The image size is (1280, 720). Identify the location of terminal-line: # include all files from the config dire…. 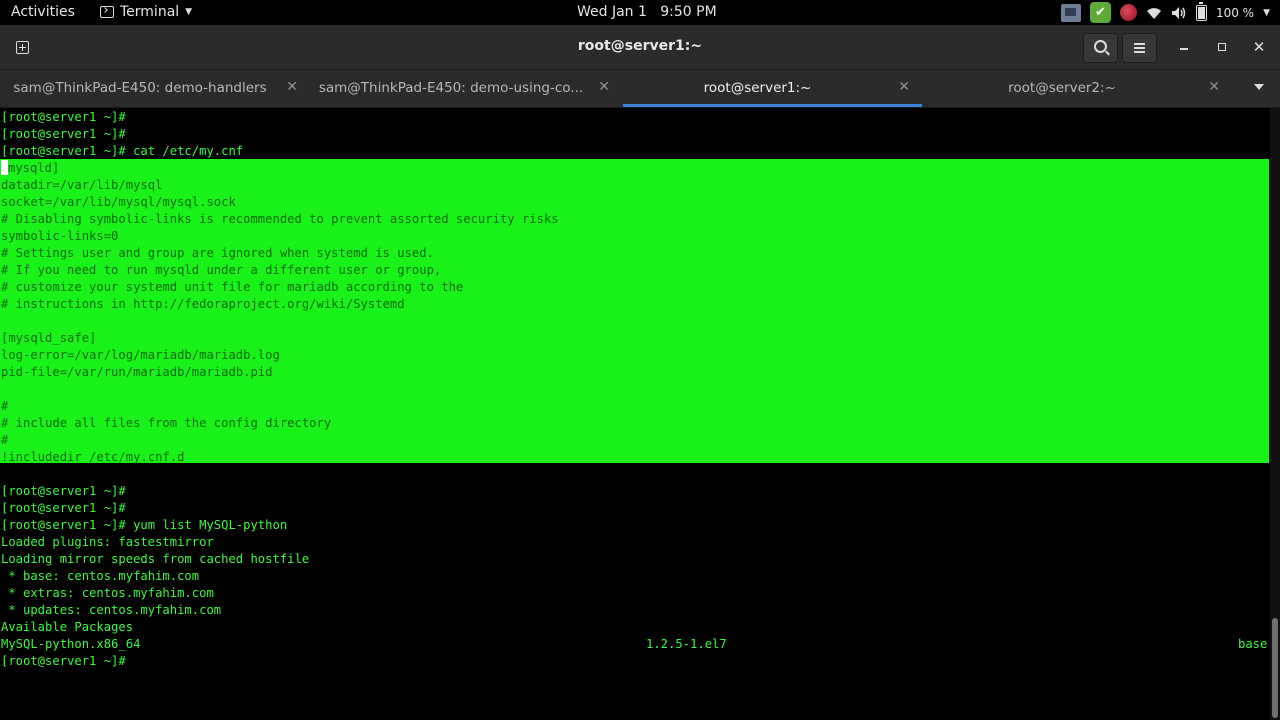
(166, 423).